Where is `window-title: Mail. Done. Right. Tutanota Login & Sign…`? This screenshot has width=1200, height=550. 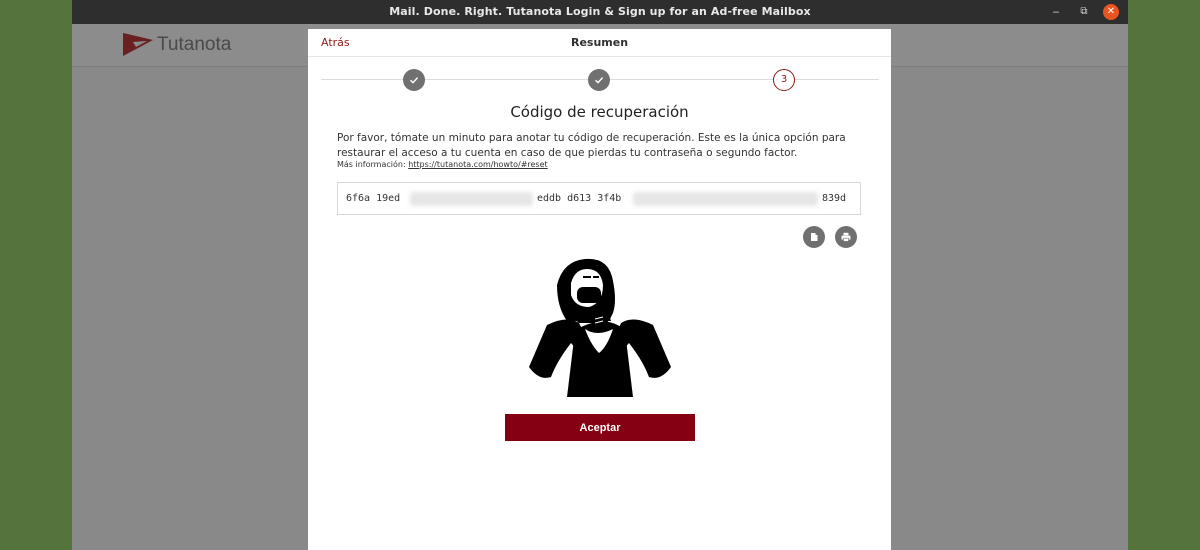 window-title: Mail. Done. Right. Tutanota Login & Sign… is located at coordinates (600, 11).